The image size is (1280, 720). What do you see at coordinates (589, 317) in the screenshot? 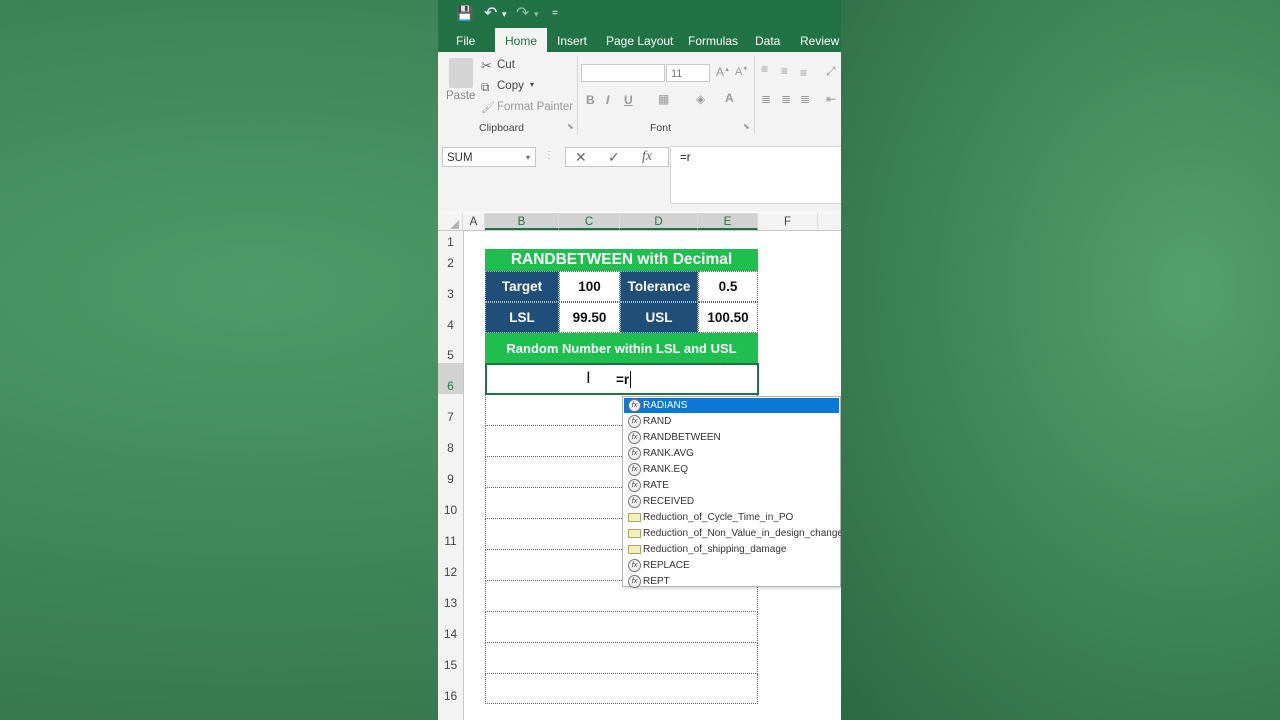
I see `lsl-value-cell: 99.50` at bounding box center [589, 317].